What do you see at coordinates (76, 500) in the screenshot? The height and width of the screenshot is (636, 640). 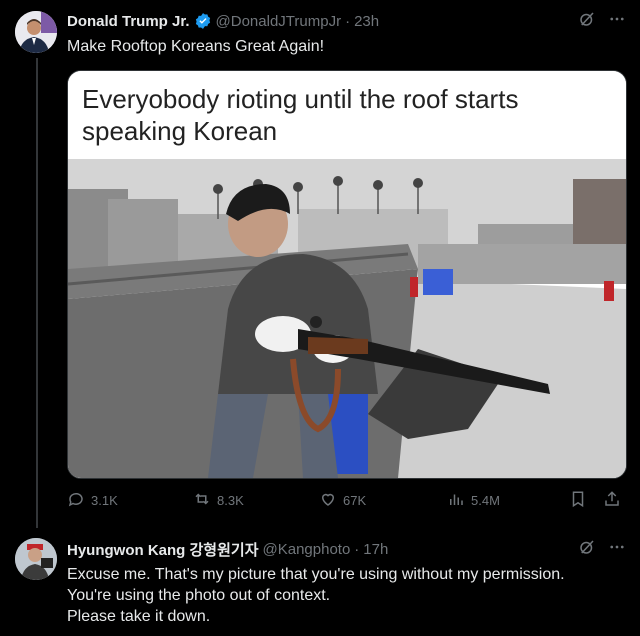 I see `reply-icon` at bounding box center [76, 500].